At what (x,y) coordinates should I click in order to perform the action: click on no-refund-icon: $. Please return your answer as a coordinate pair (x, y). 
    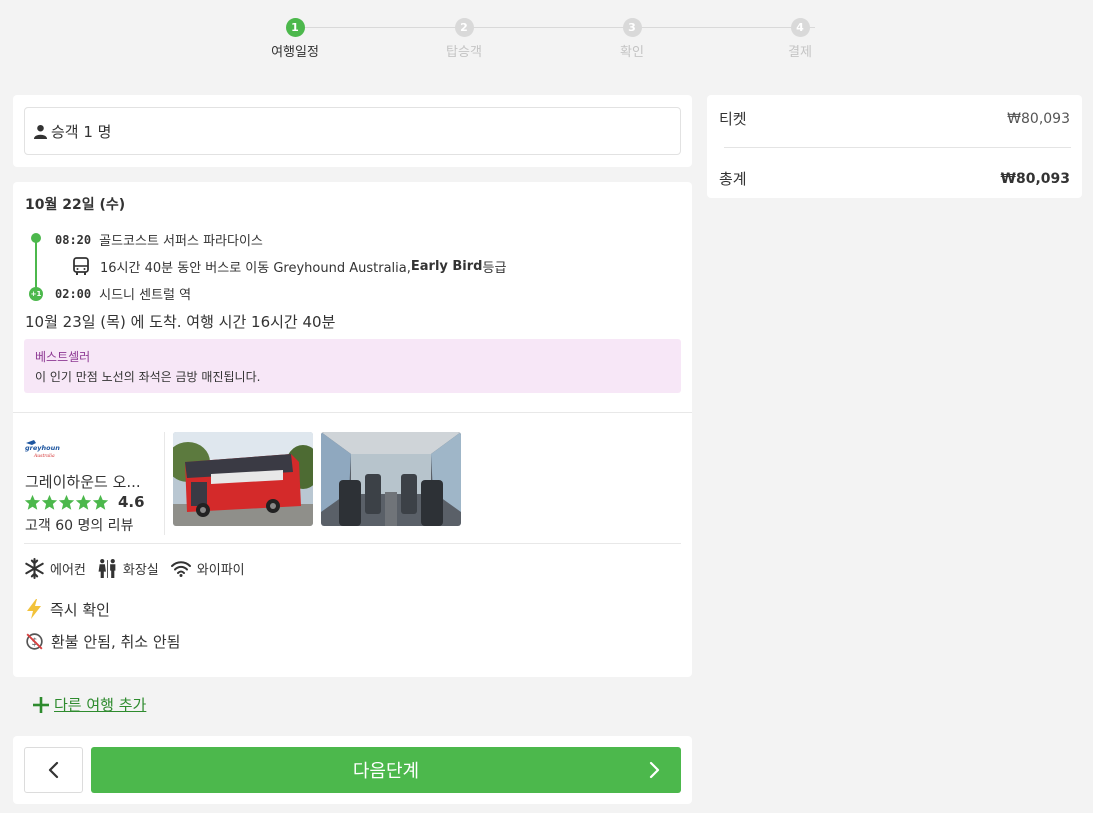
    Looking at the image, I should click on (34, 641).